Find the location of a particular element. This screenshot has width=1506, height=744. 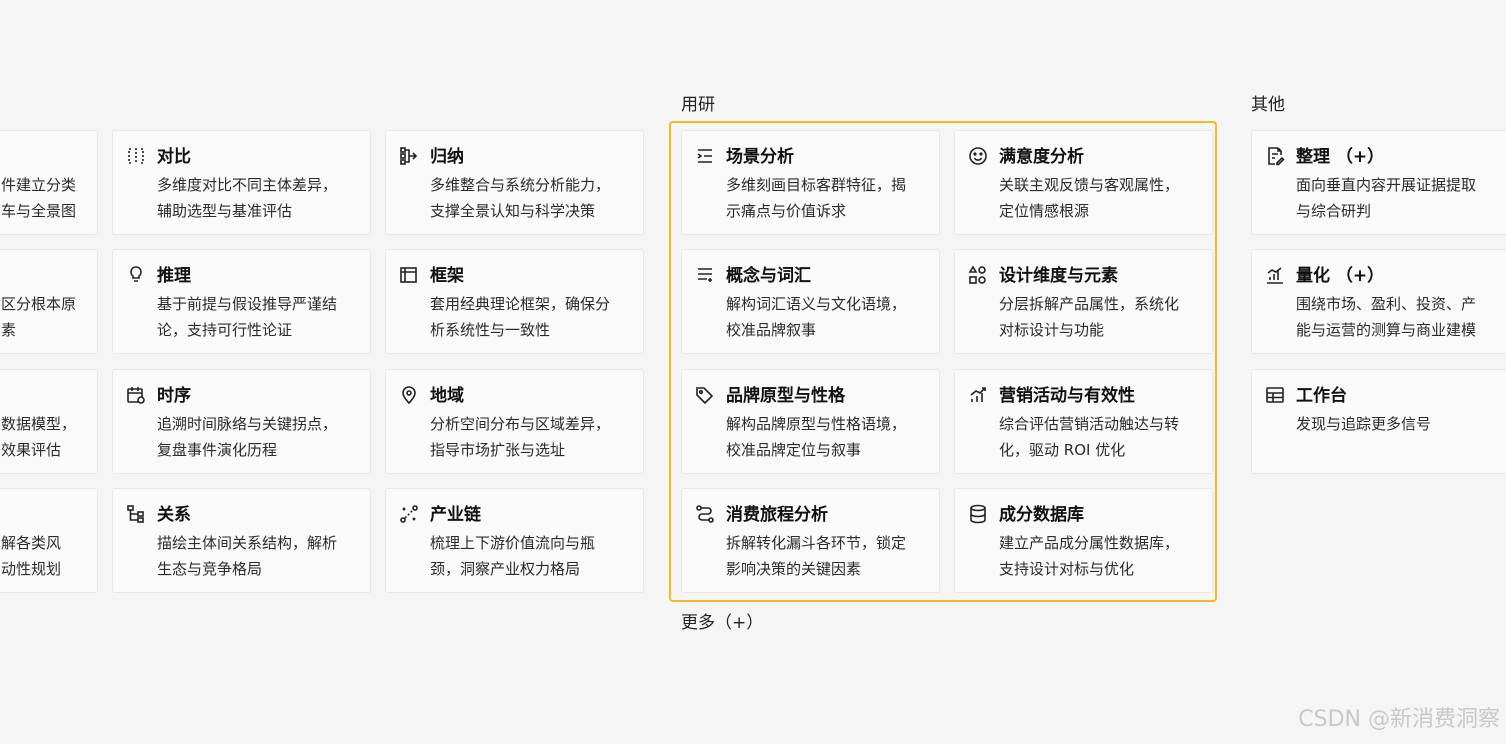

card-title: 关系 is located at coordinates (174, 515).